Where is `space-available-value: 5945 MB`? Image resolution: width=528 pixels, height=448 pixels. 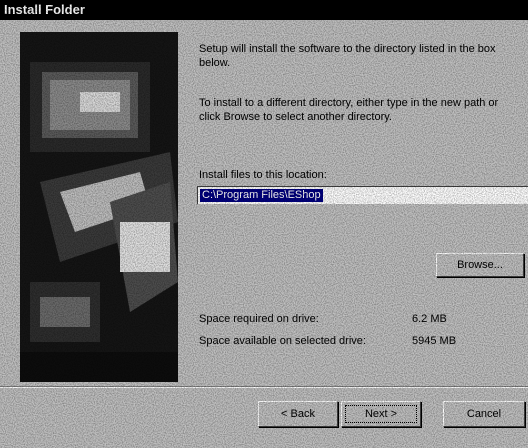
space-available-value: 5945 MB is located at coordinates (434, 341).